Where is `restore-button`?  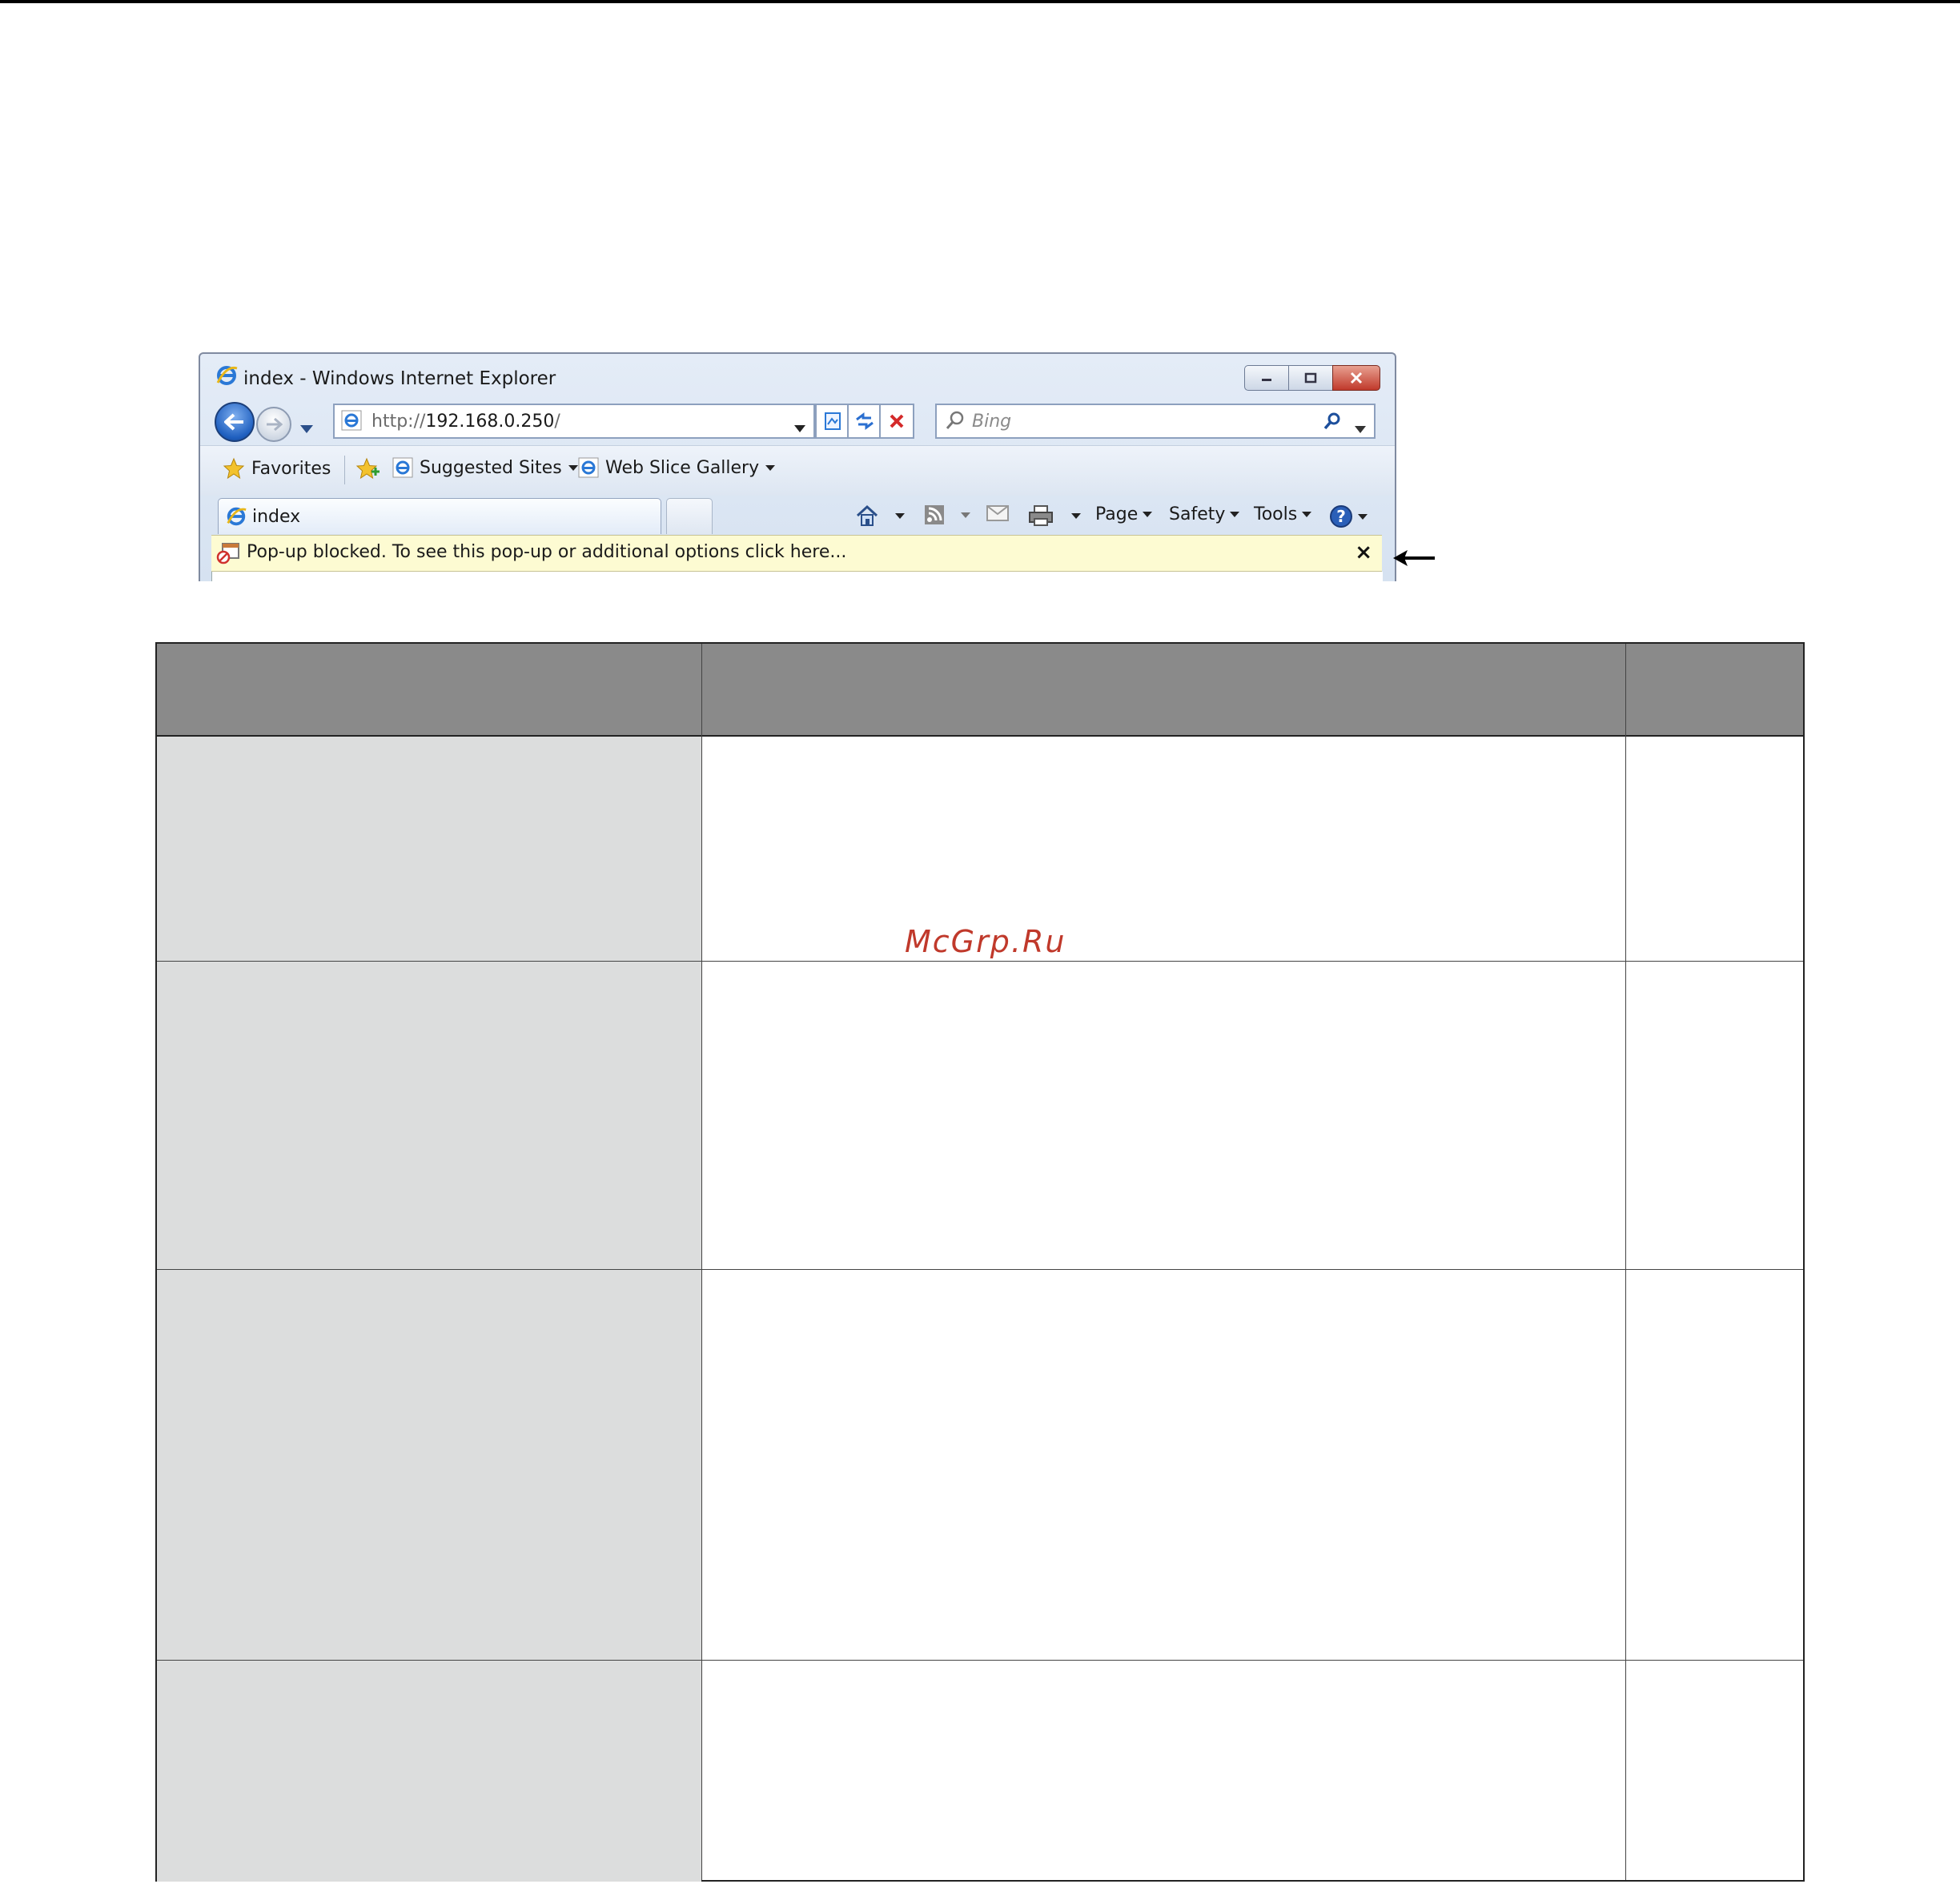
restore-button is located at coordinates (1311, 378).